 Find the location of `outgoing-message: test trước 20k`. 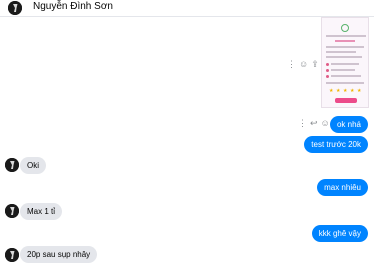

outgoing-message: test trước 20k is located at coordinates (336, 144).